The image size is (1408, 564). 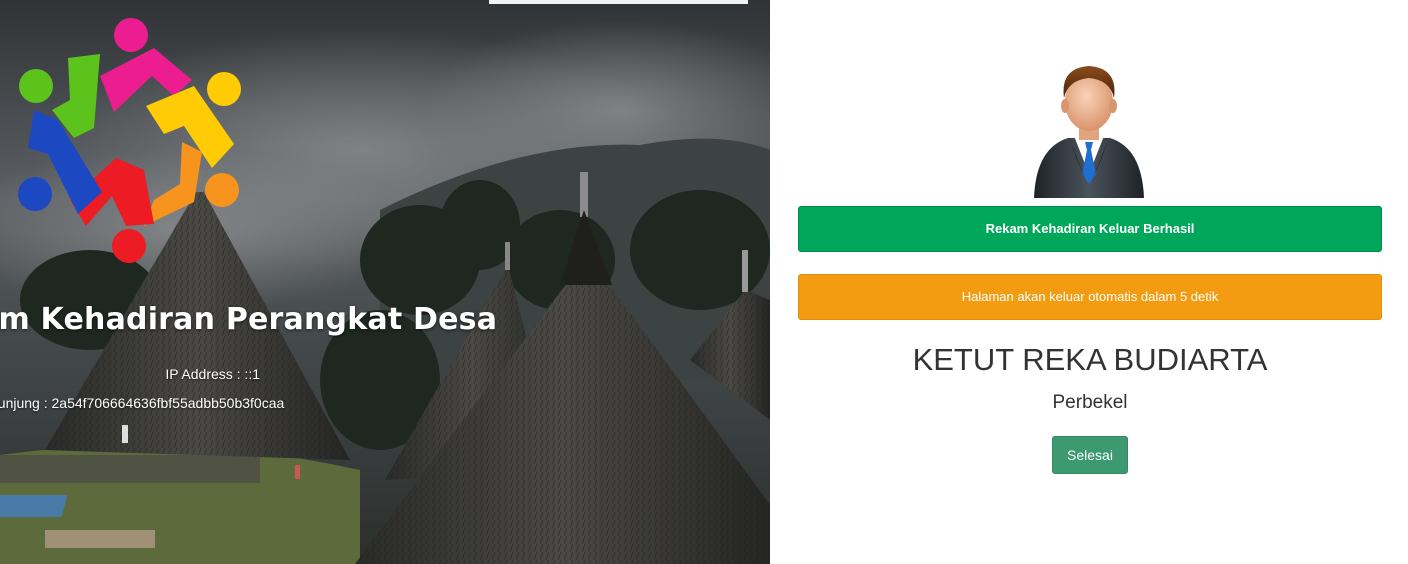 What do you see at coordinates (1090, 455) in the screenshot?
I see `done-button: Selesai` at bounding box center [1090, 455].